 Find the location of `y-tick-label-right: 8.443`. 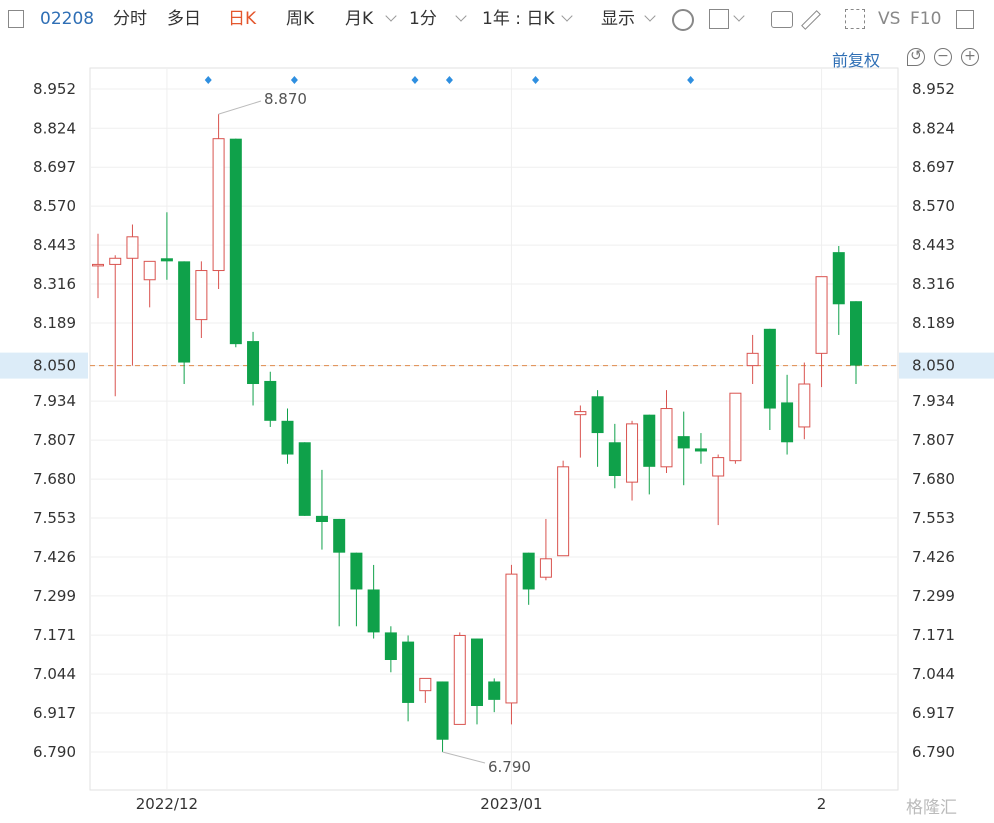

y-tick-label-right: 8.443 is located at coordinates (933, 245).